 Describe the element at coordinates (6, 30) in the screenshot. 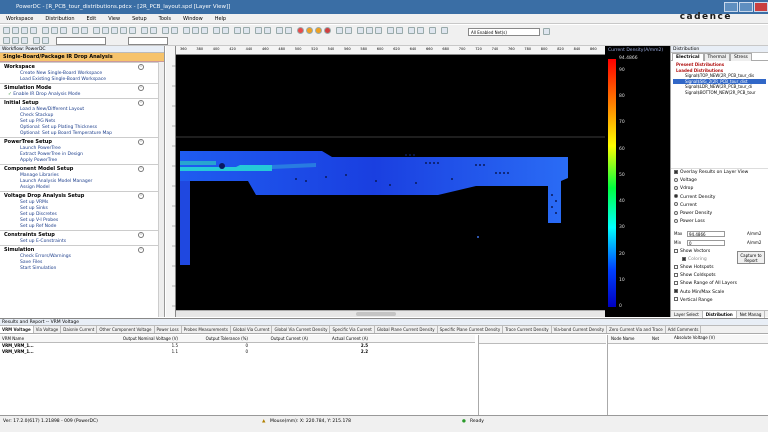

I see `new-icon` at that location.